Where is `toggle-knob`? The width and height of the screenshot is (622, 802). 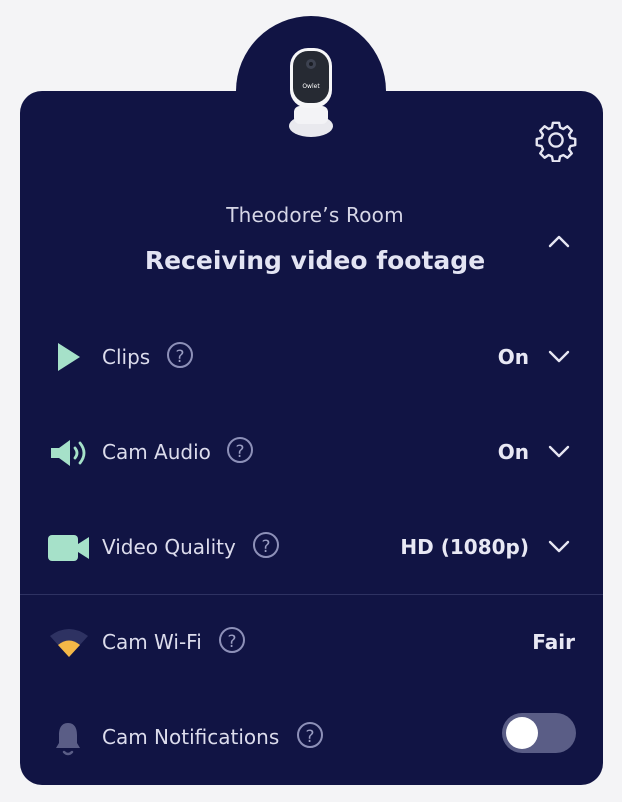
toggle-knob is located at coordinates (522, 733).